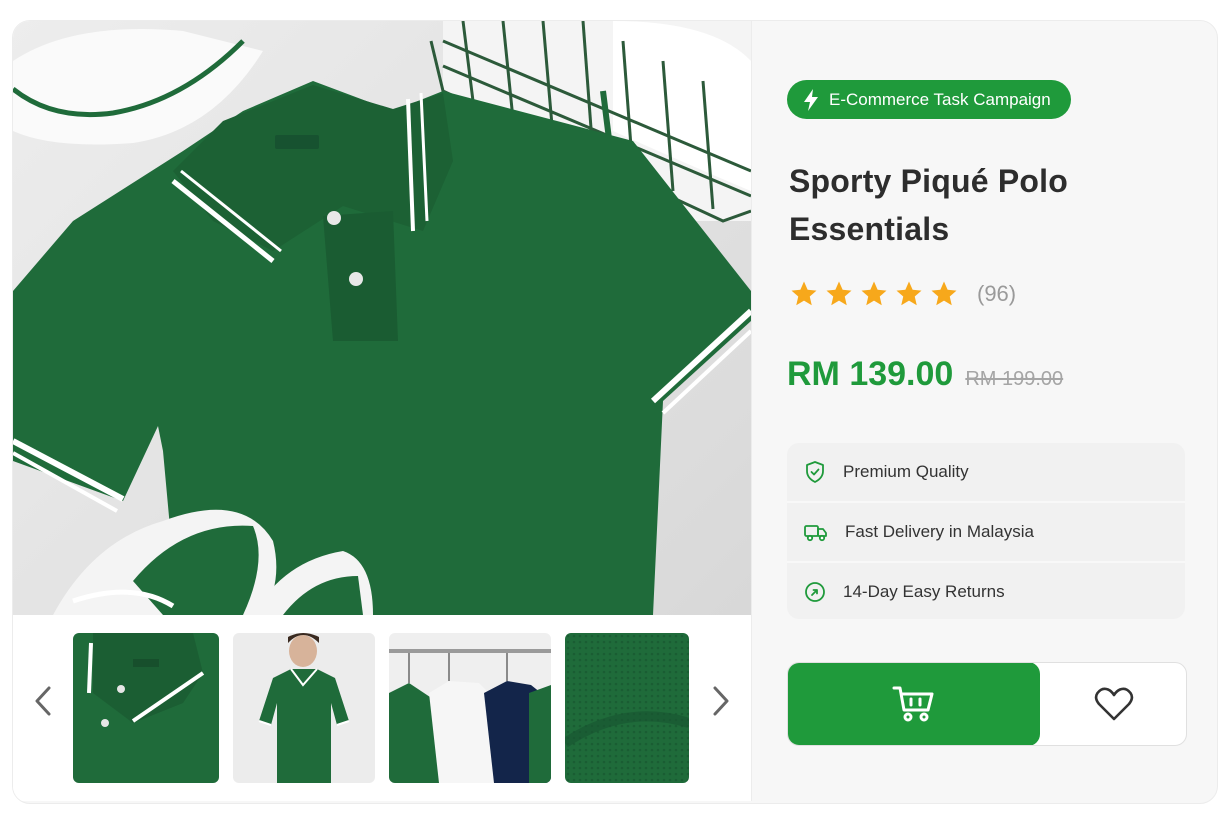 Image resolution: width=1229 pixels, height=819 pixels. What do you see at coordinates (870, 374) in the screenshot?
I see `current-price: RM 139.00` at bounding box center [870, 374].